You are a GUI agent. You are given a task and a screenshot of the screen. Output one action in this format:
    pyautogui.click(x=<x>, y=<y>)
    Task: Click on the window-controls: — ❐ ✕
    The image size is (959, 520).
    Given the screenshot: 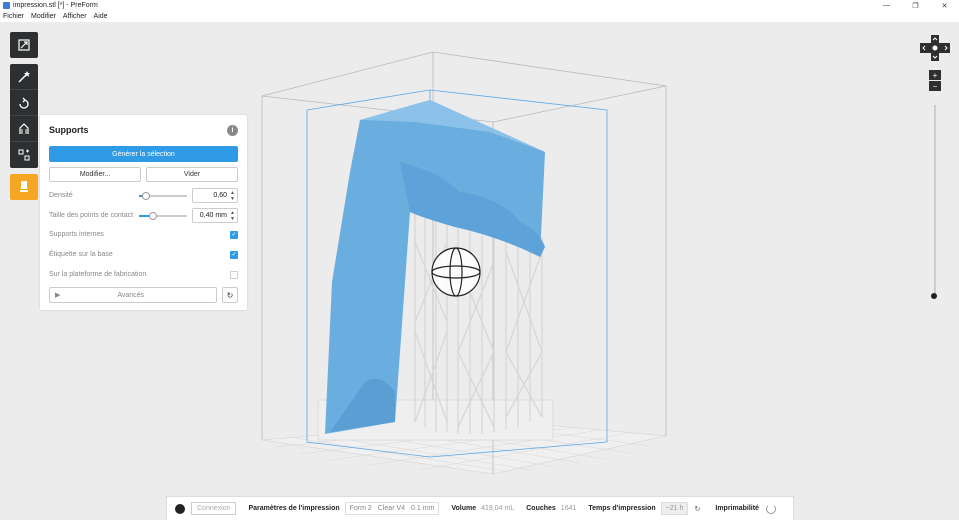 What is the action you would take?
    pyautogui.click(x=915, y=5)
    